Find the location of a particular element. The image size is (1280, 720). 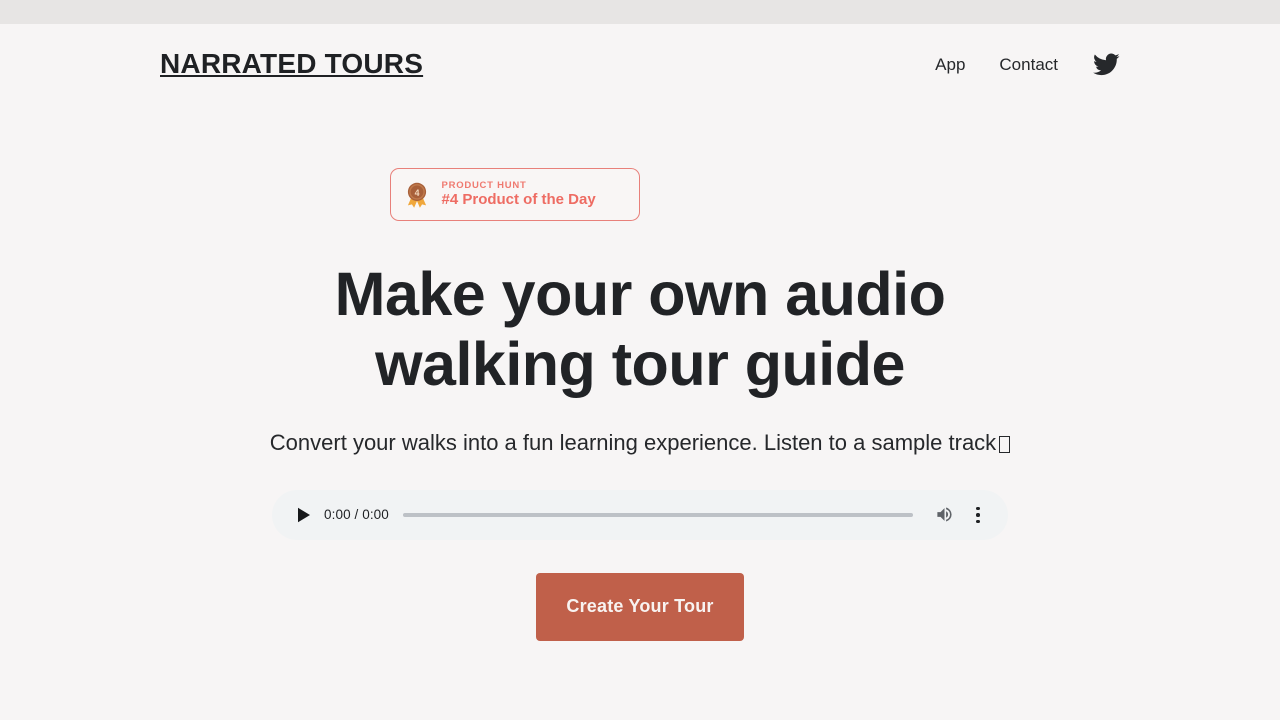

volume-icon is located at coordinates (944, 515).